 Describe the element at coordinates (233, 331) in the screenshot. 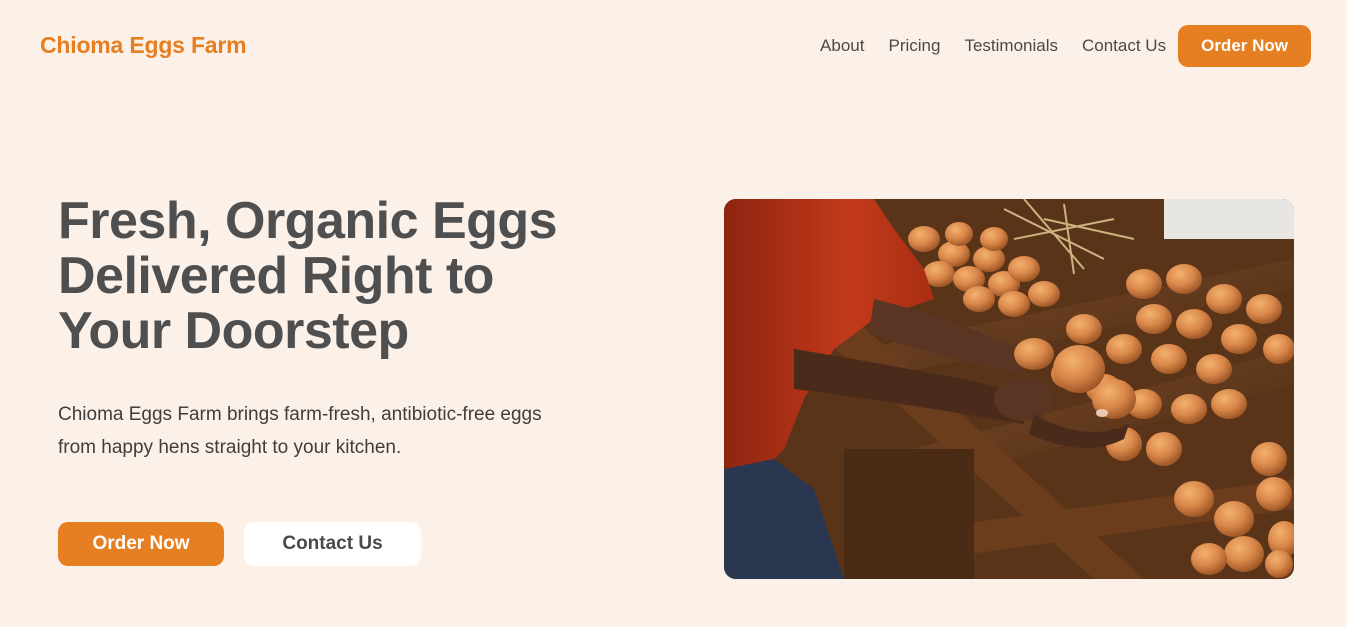

I see `hero-title-line: Your Doorstep` at that location.